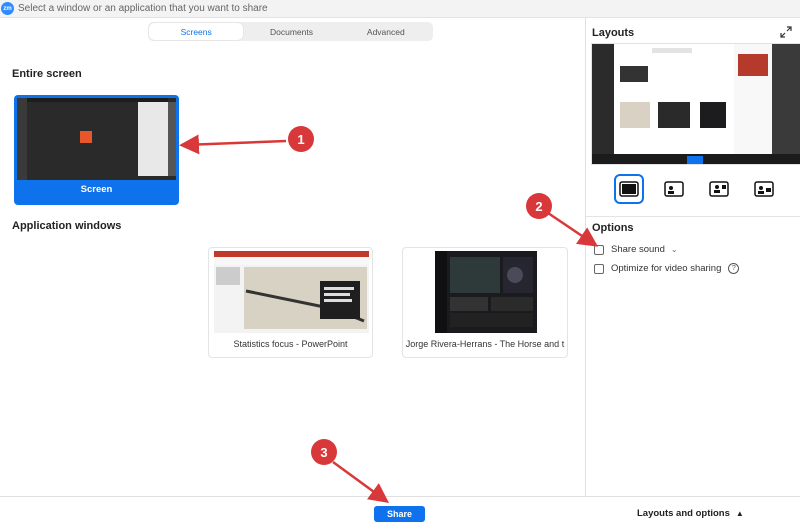  What do you see at coordinates (196, 31) in the screenshot?
I see `tab-screens: Screens` at bounding box center [196, 31].